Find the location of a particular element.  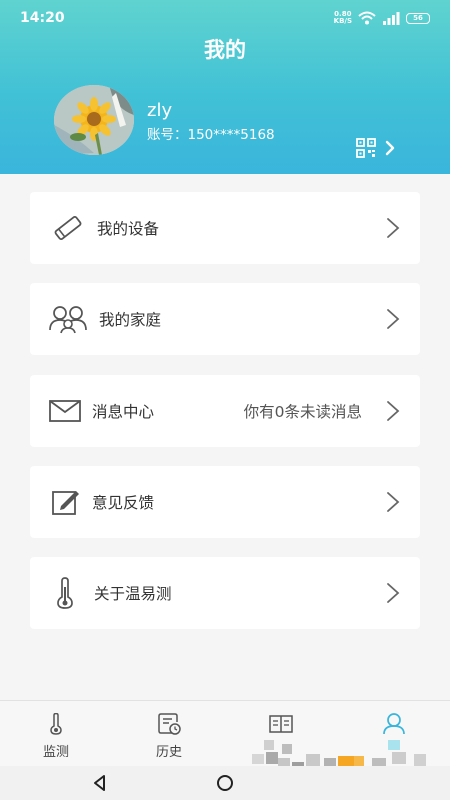

page-title: 我的 is located at coordinates (225, 50).